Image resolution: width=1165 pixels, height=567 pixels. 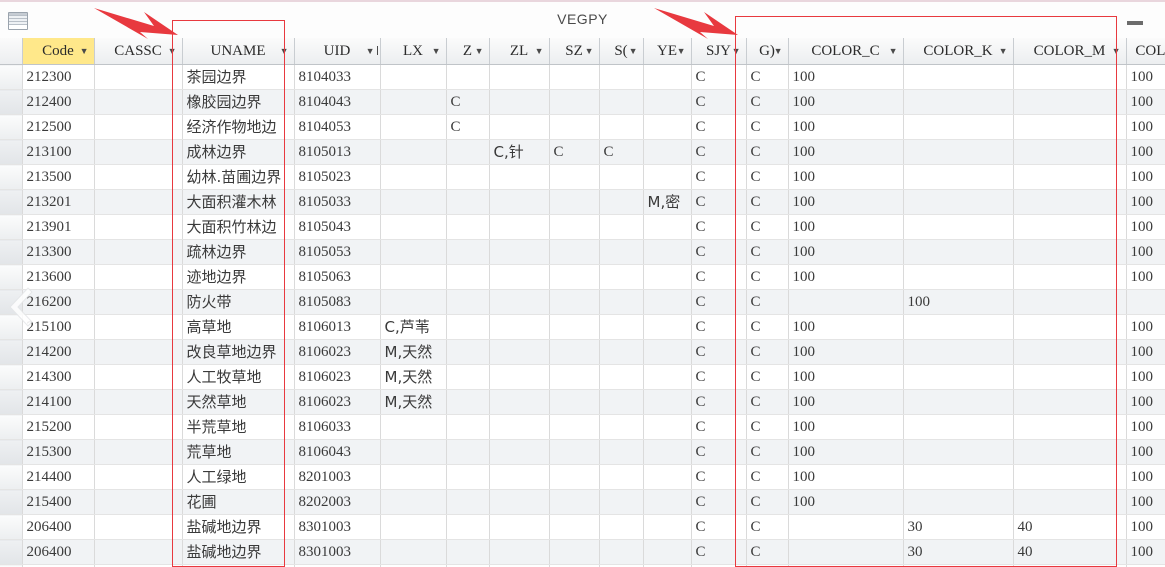 I want to click on cell-code: 215300, so click(x=58, y=452).